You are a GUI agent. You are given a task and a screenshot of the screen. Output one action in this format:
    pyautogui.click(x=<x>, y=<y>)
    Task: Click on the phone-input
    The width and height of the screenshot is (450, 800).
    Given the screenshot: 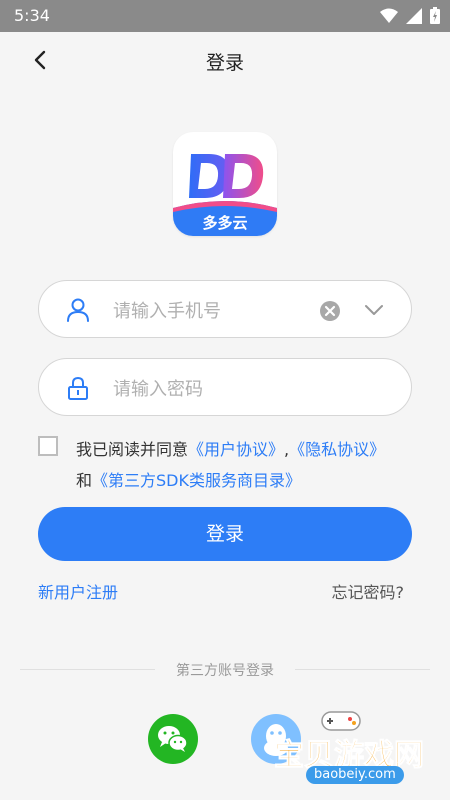 What is the action you would take?
    pyautogui.click(x=223, y=311)
    